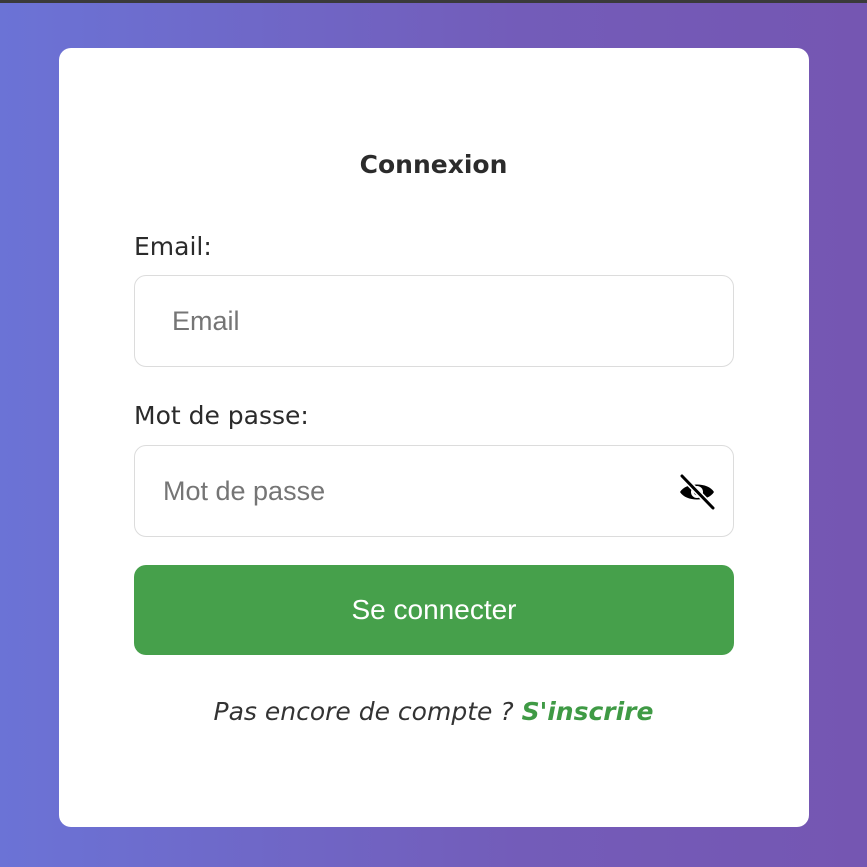 The height and width of the screenshot is (867, 867). What do you see at coordinates (433, 164) in the screenshot?
I see `page-title: Connexion` at bounding box center [433, 164].